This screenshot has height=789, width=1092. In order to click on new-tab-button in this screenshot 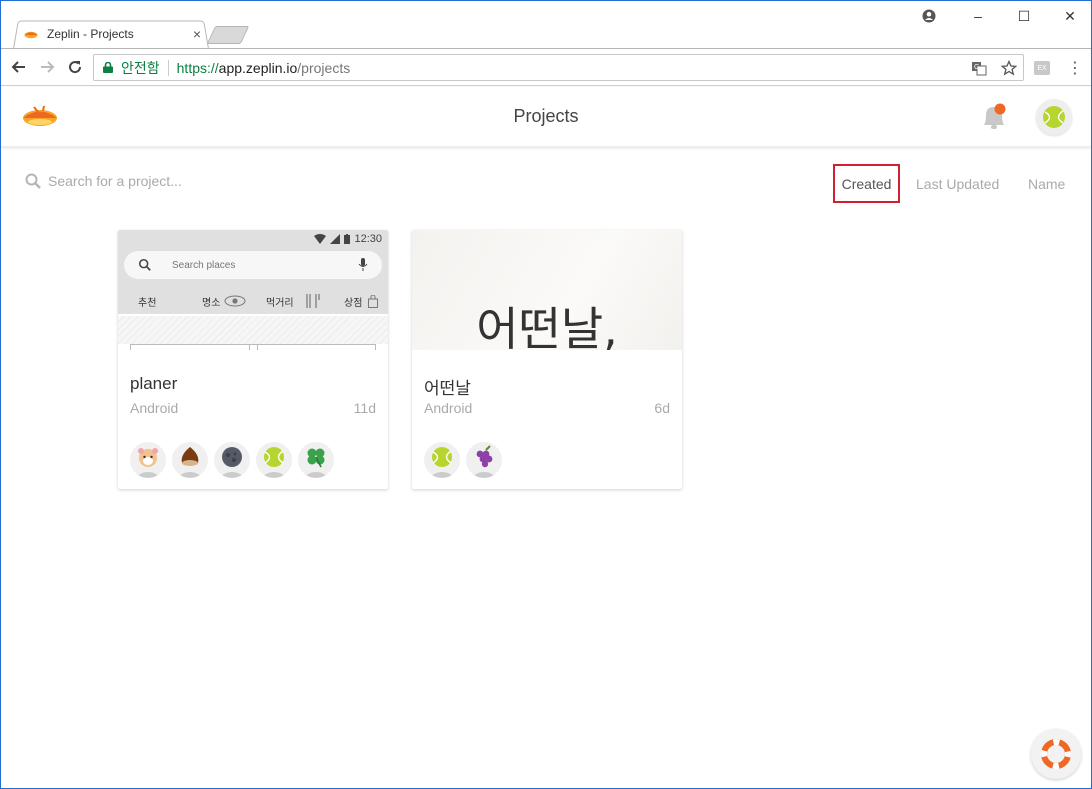, I will do `click(228, 35)`.